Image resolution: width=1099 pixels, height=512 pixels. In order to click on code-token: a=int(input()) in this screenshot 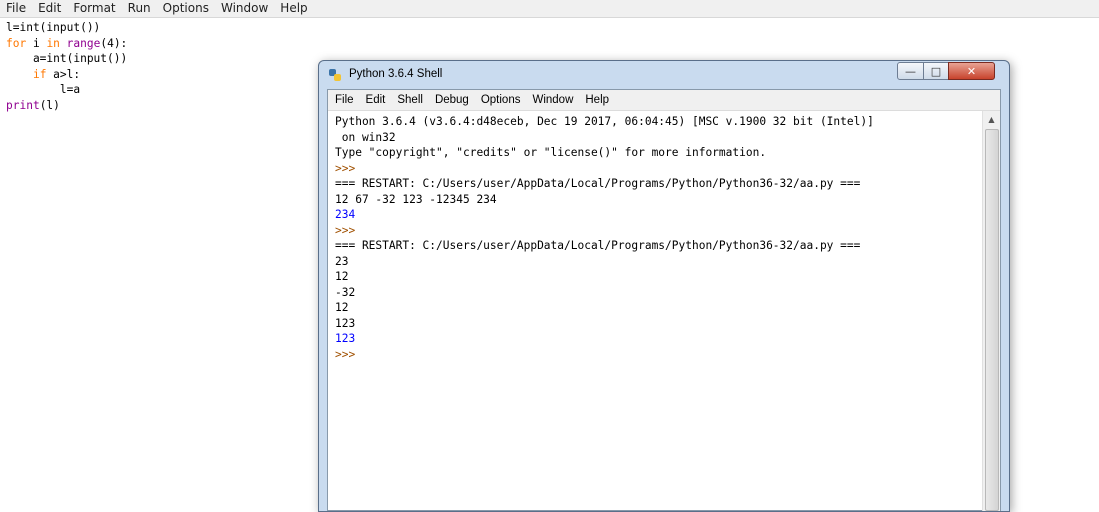, I will do `click(67, 58)`.